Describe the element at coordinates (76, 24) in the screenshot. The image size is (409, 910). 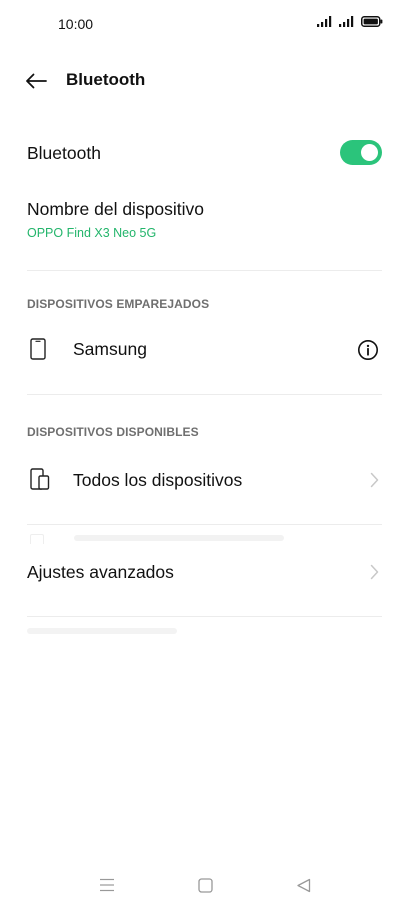
I see `status-time: 10:00` at that location.